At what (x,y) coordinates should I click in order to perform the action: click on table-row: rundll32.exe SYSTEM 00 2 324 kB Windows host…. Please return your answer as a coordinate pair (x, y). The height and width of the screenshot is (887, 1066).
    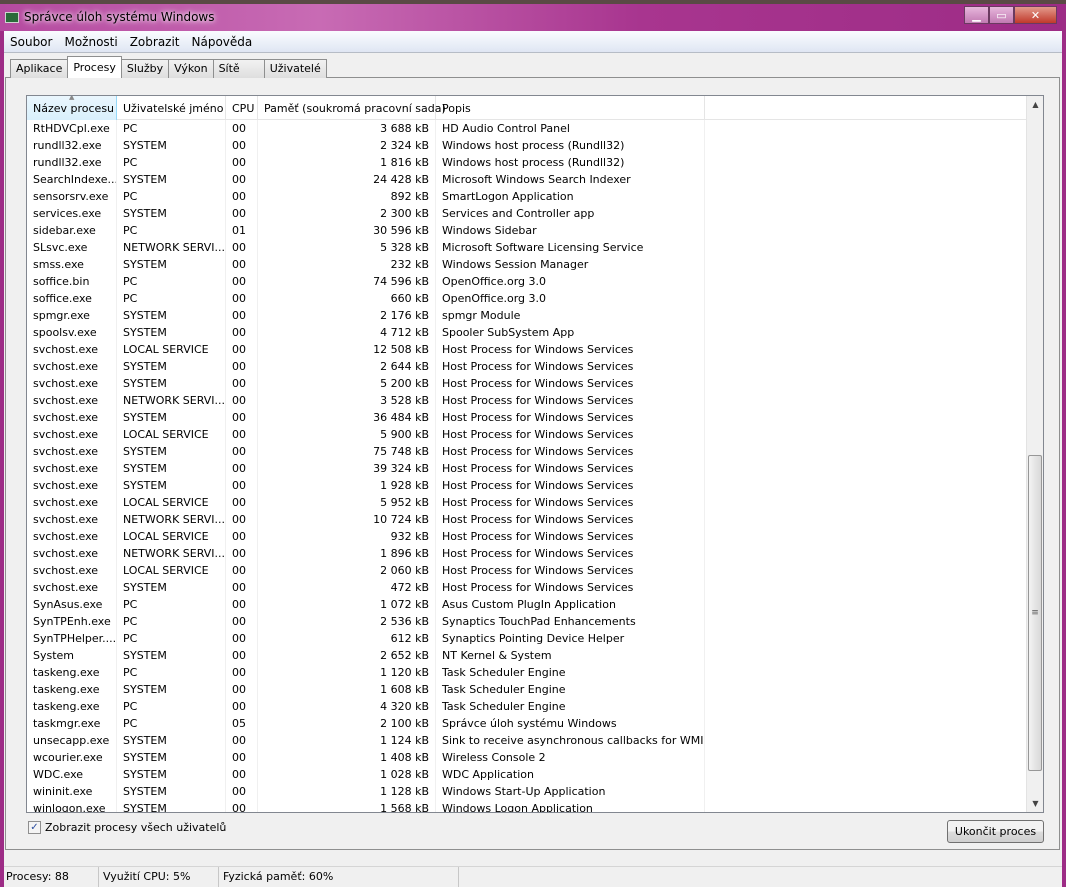
    Looking at the image, I should click on (527, 145).